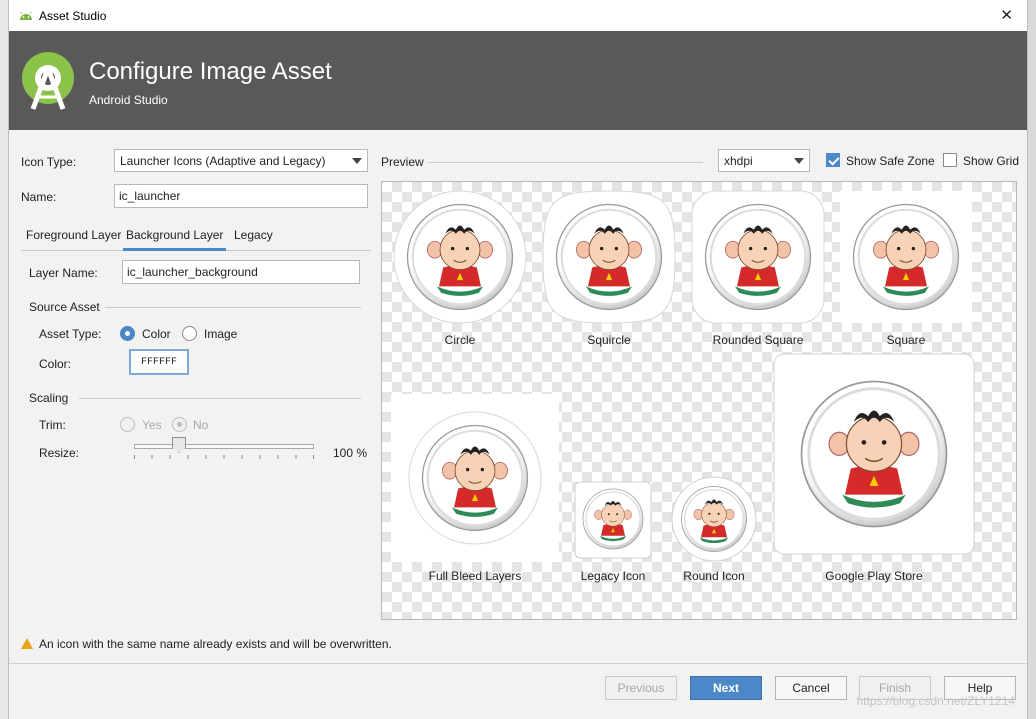 Image resolution: width=1036 pixels, height=719 pixels. I want to click on asset-type-label: Asset Type:, so click(70, 334).